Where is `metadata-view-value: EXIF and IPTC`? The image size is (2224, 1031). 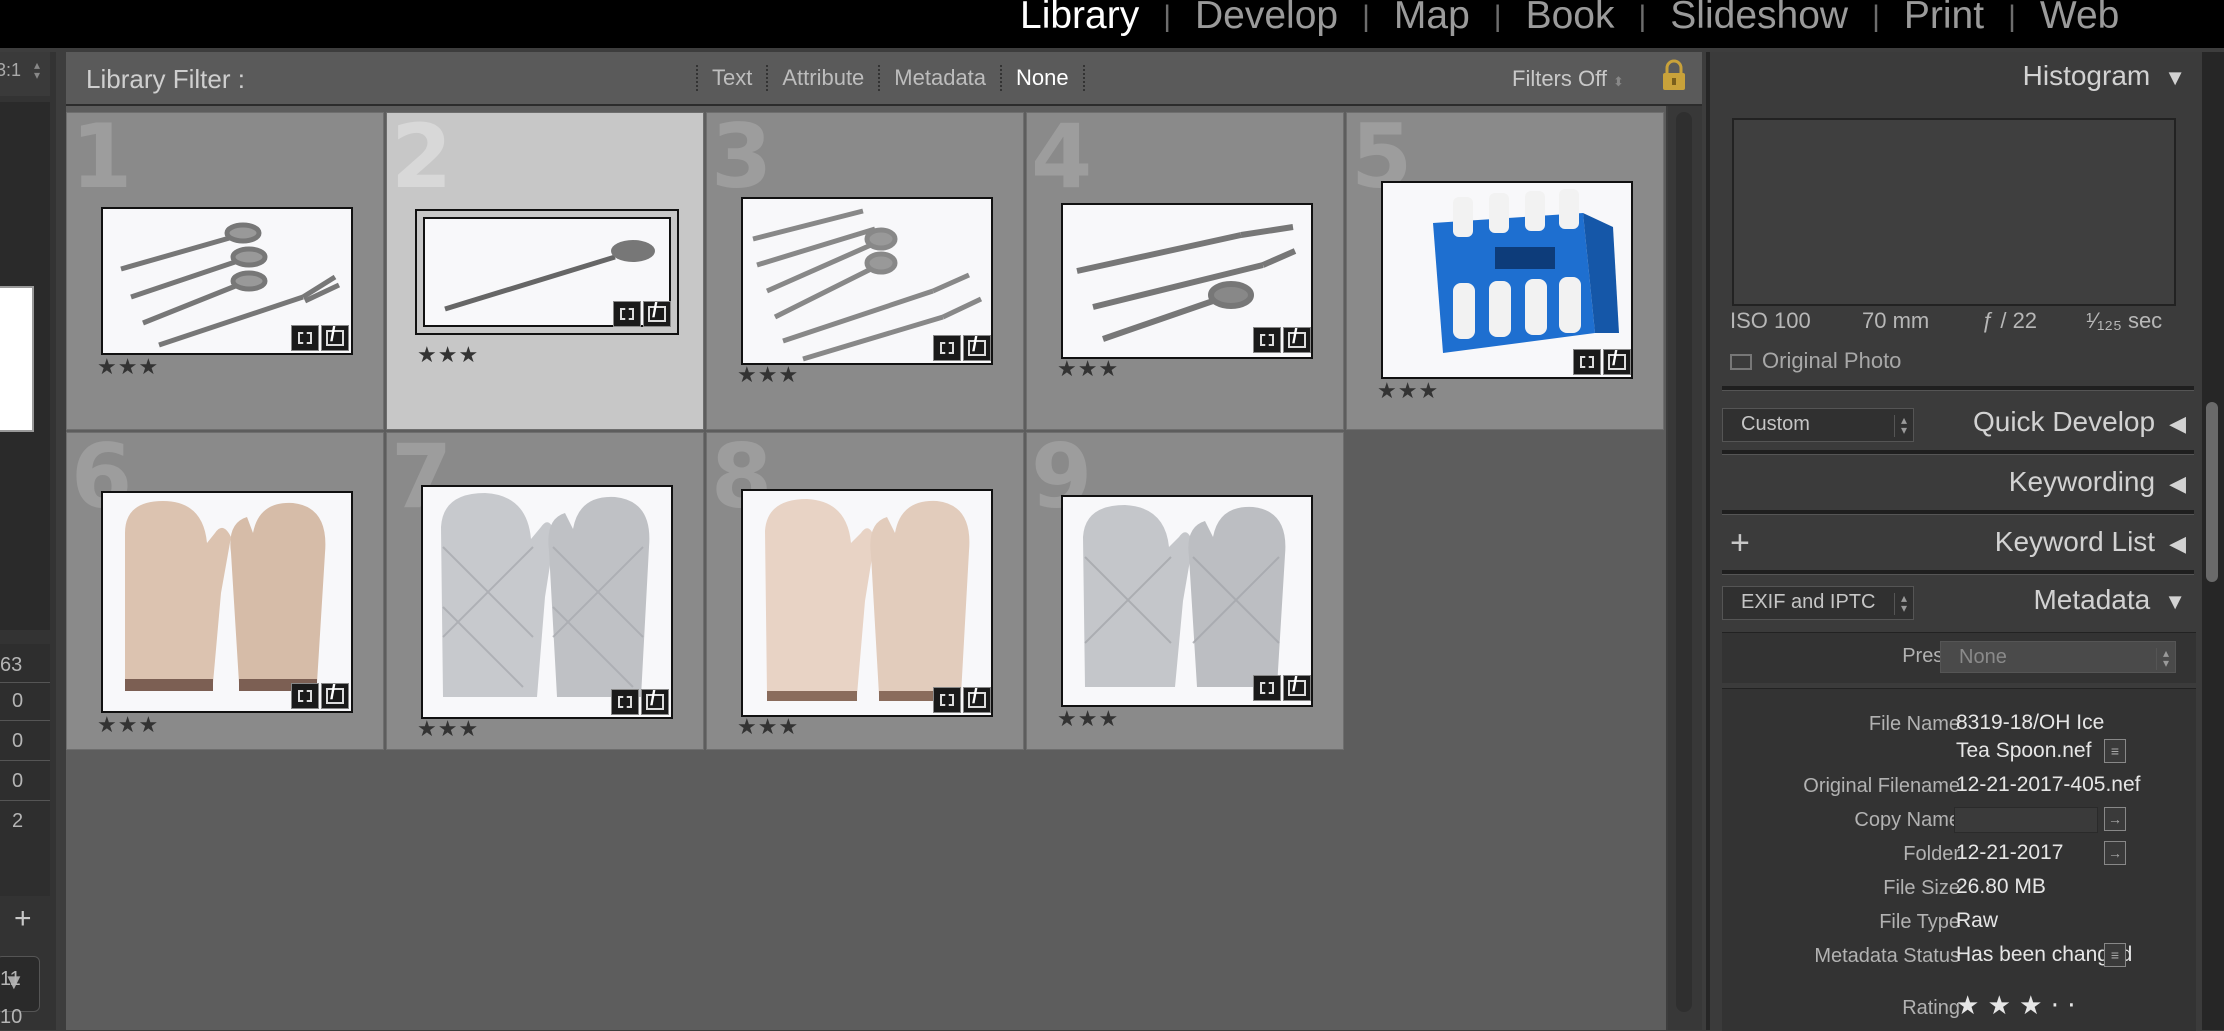 metadata-view-value: EXIF and IPTC is located at coordinates (1808, 602).